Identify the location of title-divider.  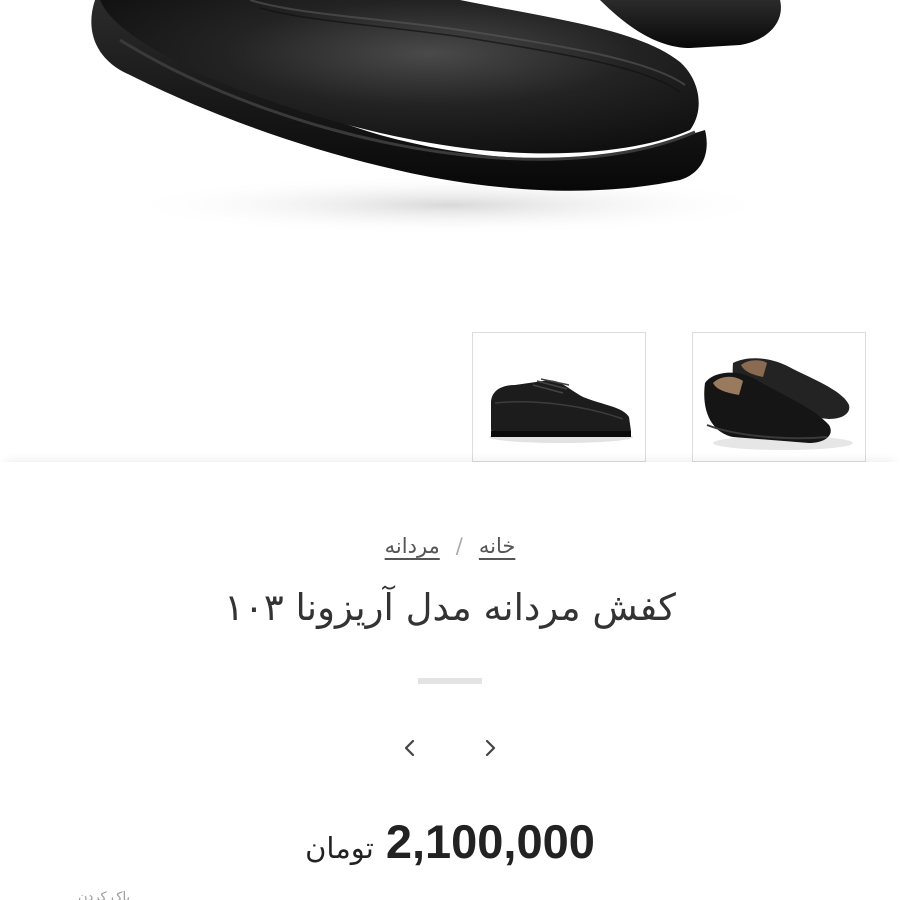
(450, 681).